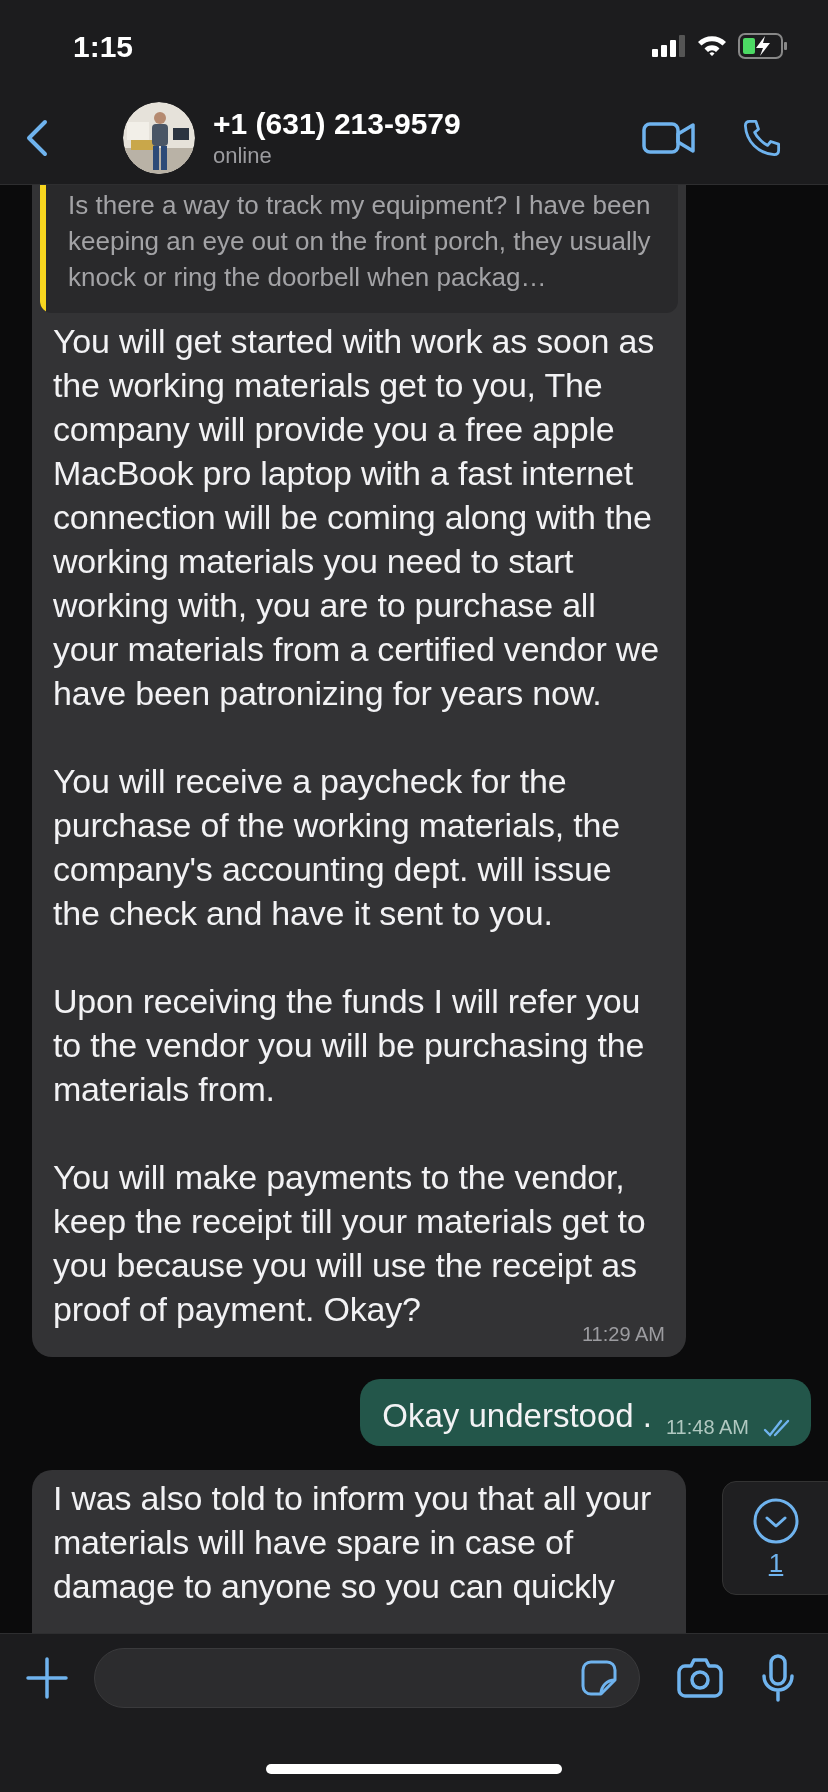 This screenshot has width=828, height=1792. I want to click on call-button, so click(762, 138).